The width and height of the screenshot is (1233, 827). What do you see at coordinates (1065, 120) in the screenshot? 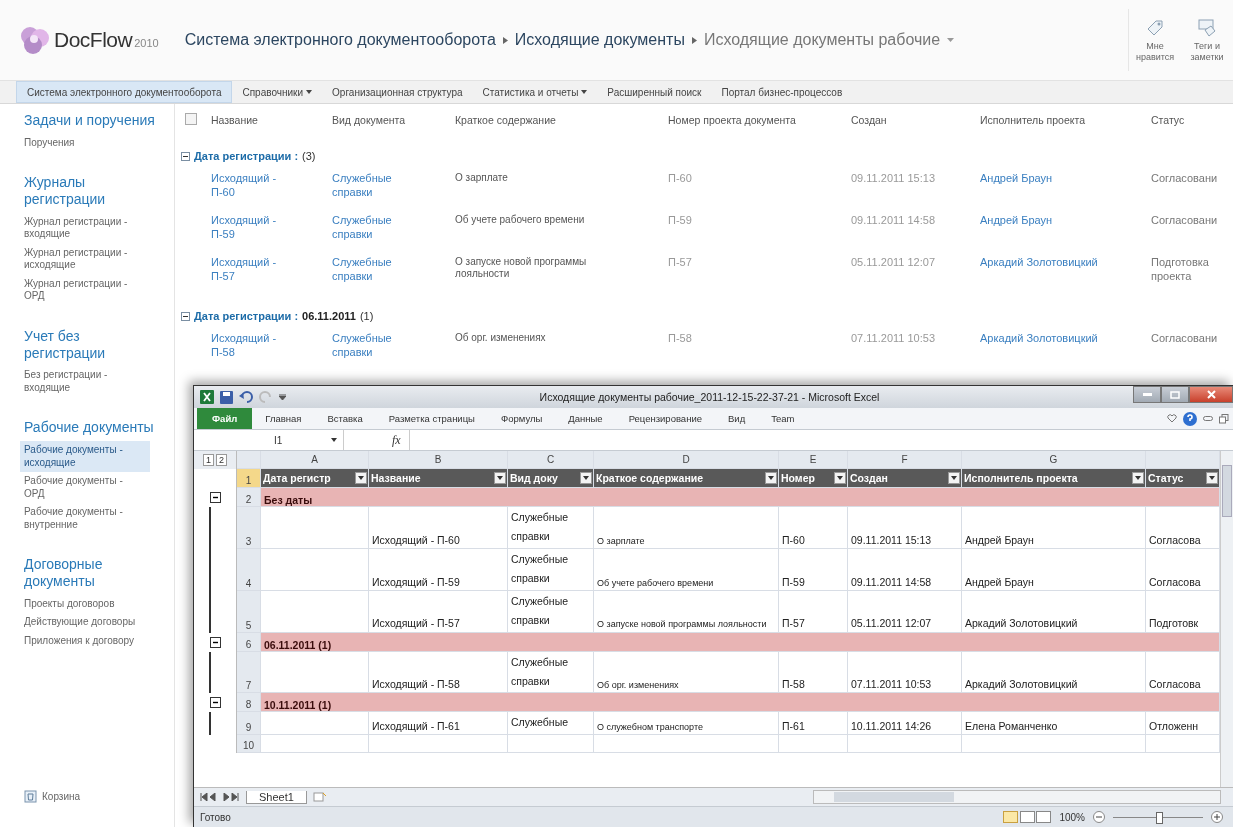
I see `column-header: Исполнитель проекта` at bounding box center [1065, 120].